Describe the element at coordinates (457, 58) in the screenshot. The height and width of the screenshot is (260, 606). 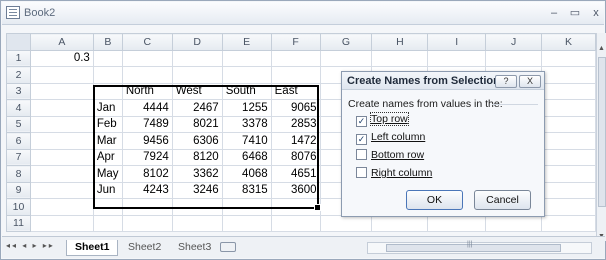
I see `cell-i1` at that location.